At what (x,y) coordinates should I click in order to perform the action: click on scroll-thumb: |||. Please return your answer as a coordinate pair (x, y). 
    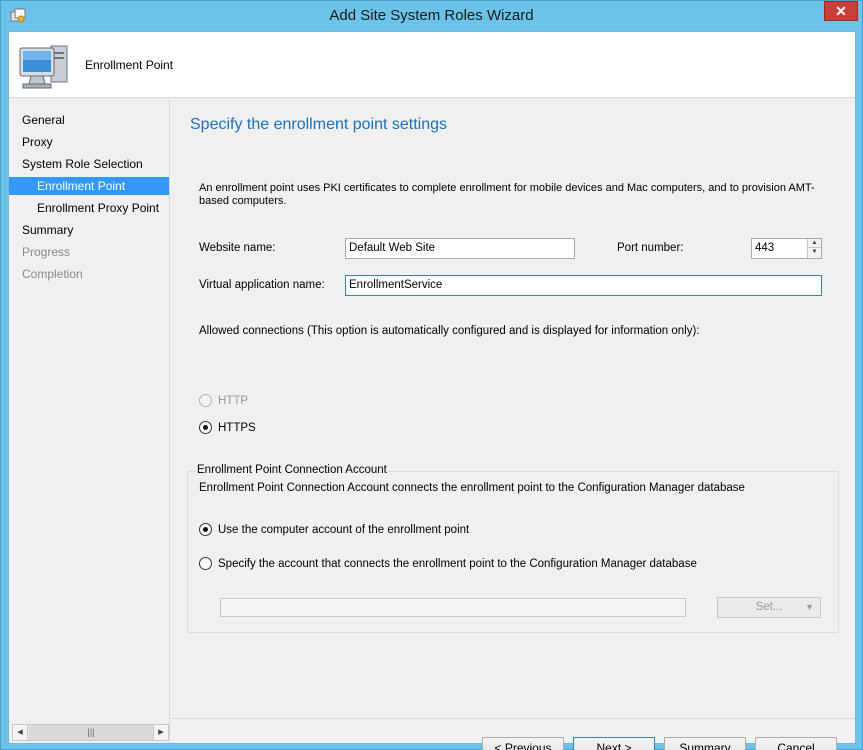
    Looking at the image, I should click on (91, 732).